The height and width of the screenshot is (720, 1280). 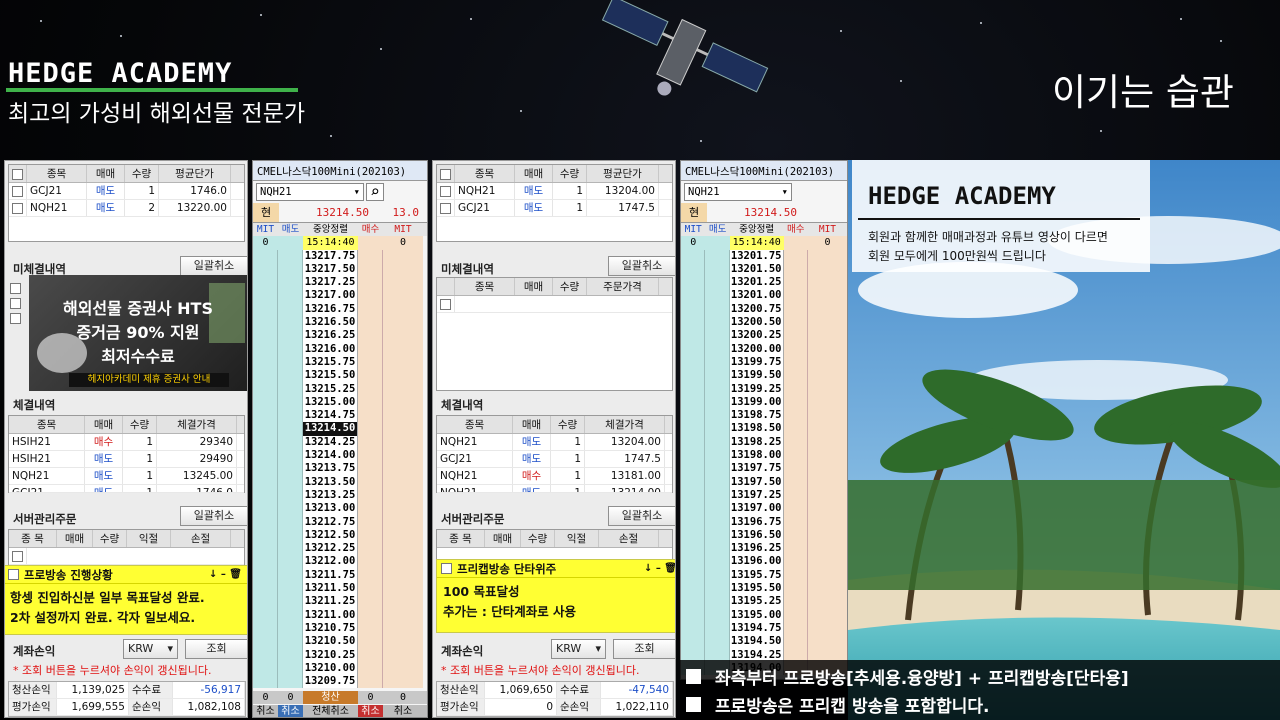 What do you see at coordinates (126, 442) in the screenshot?
I see `table-row: HSIH21 매수 1 29340` at bounding box center [126, 442].